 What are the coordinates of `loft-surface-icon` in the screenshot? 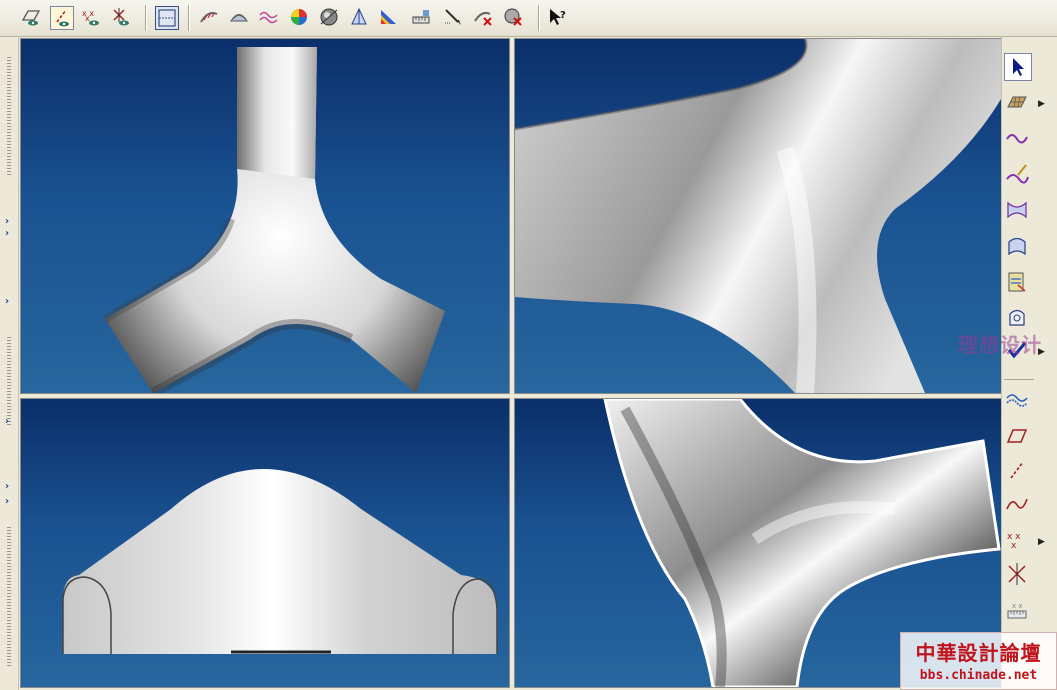 It's located at (1018, 211).